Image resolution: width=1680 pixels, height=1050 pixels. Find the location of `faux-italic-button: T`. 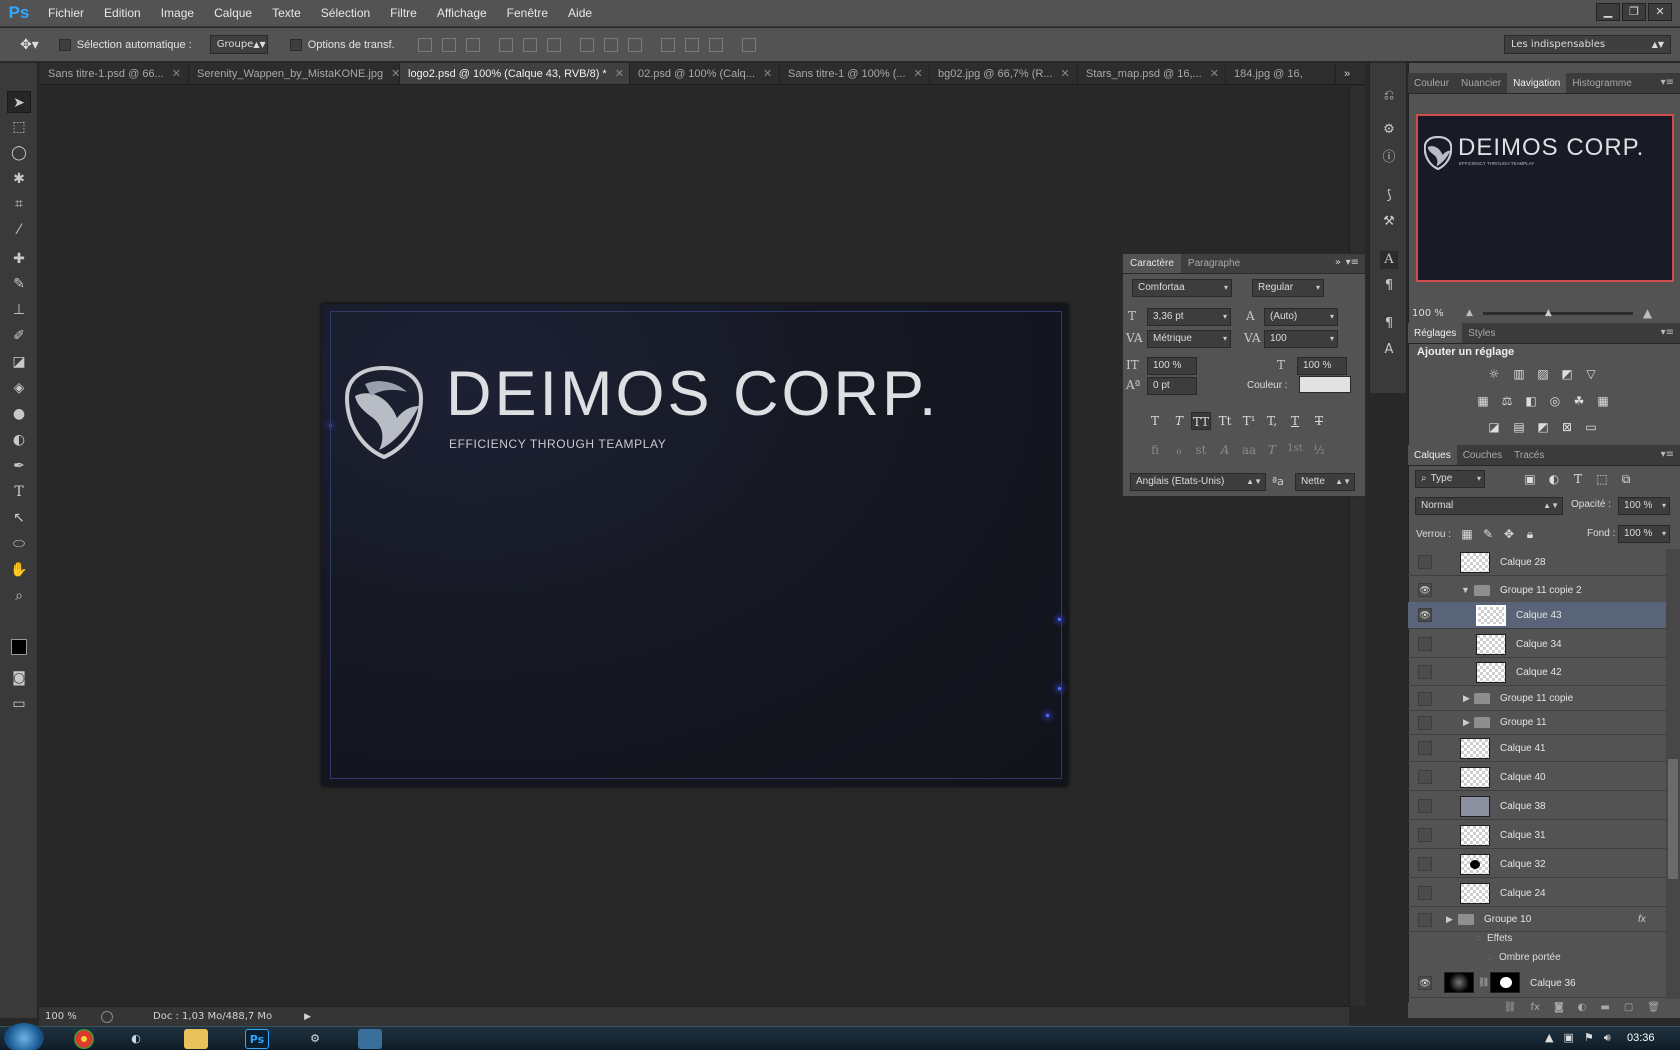

faux-italic-button: T is located at coordinates (1179, 421).